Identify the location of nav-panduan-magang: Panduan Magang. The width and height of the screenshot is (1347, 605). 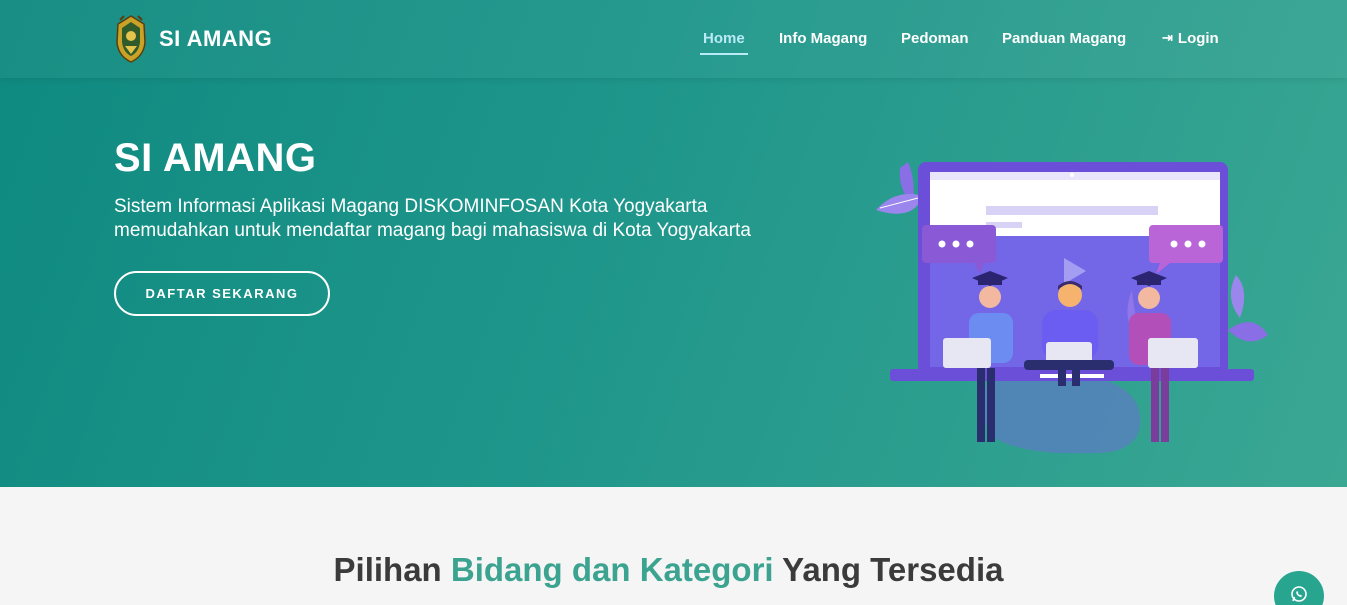
(1064, 38).